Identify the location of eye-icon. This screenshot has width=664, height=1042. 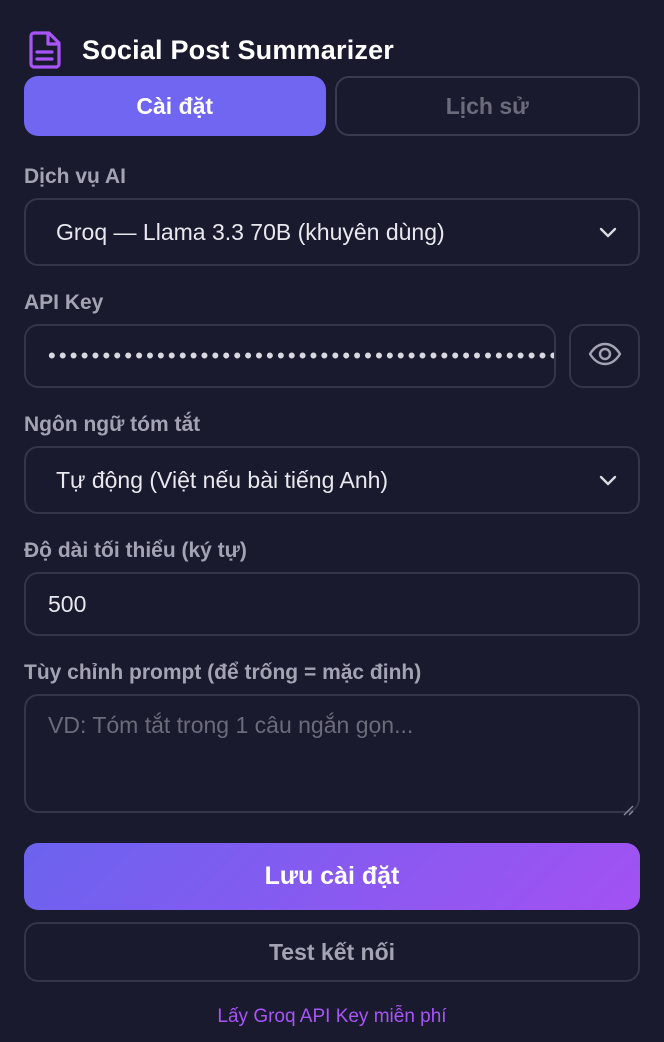
(605, 356).